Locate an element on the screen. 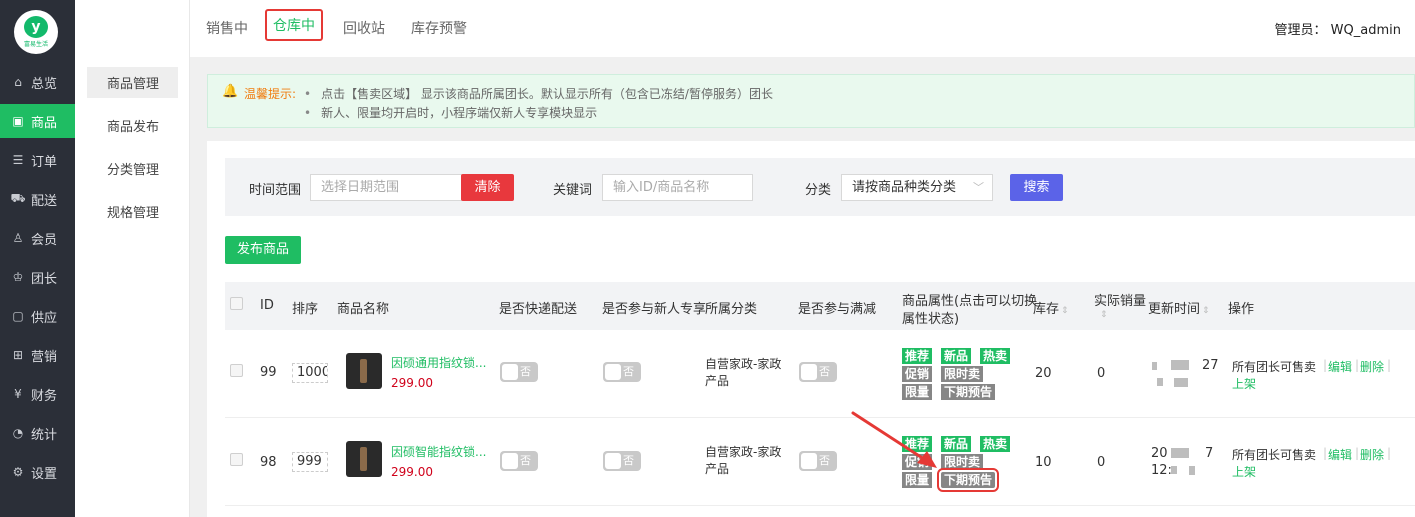 The height and width of the screenshot is (517, 1415). nav-item-goods: ▣ 商品 is located at coordinates (37, 121).